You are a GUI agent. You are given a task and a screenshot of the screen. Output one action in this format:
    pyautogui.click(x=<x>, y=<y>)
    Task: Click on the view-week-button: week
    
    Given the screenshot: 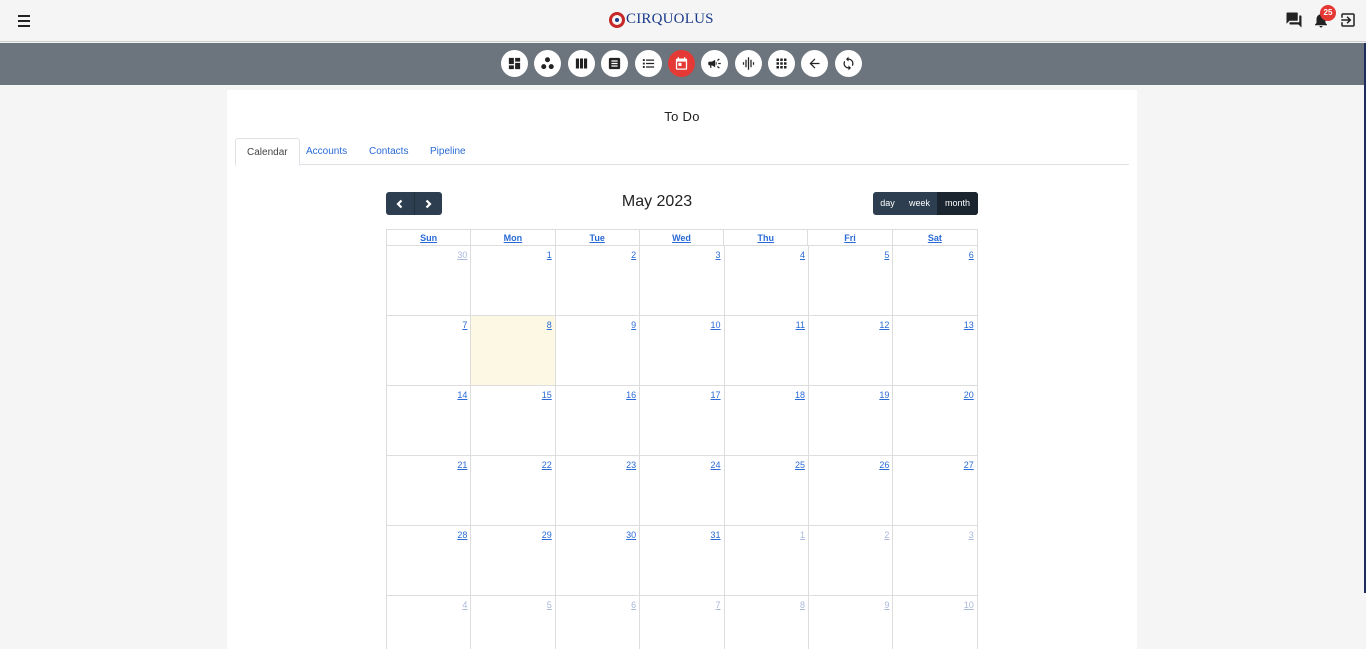 What is the action you would take?
    pyautogui.click(x=919, y=203)
    